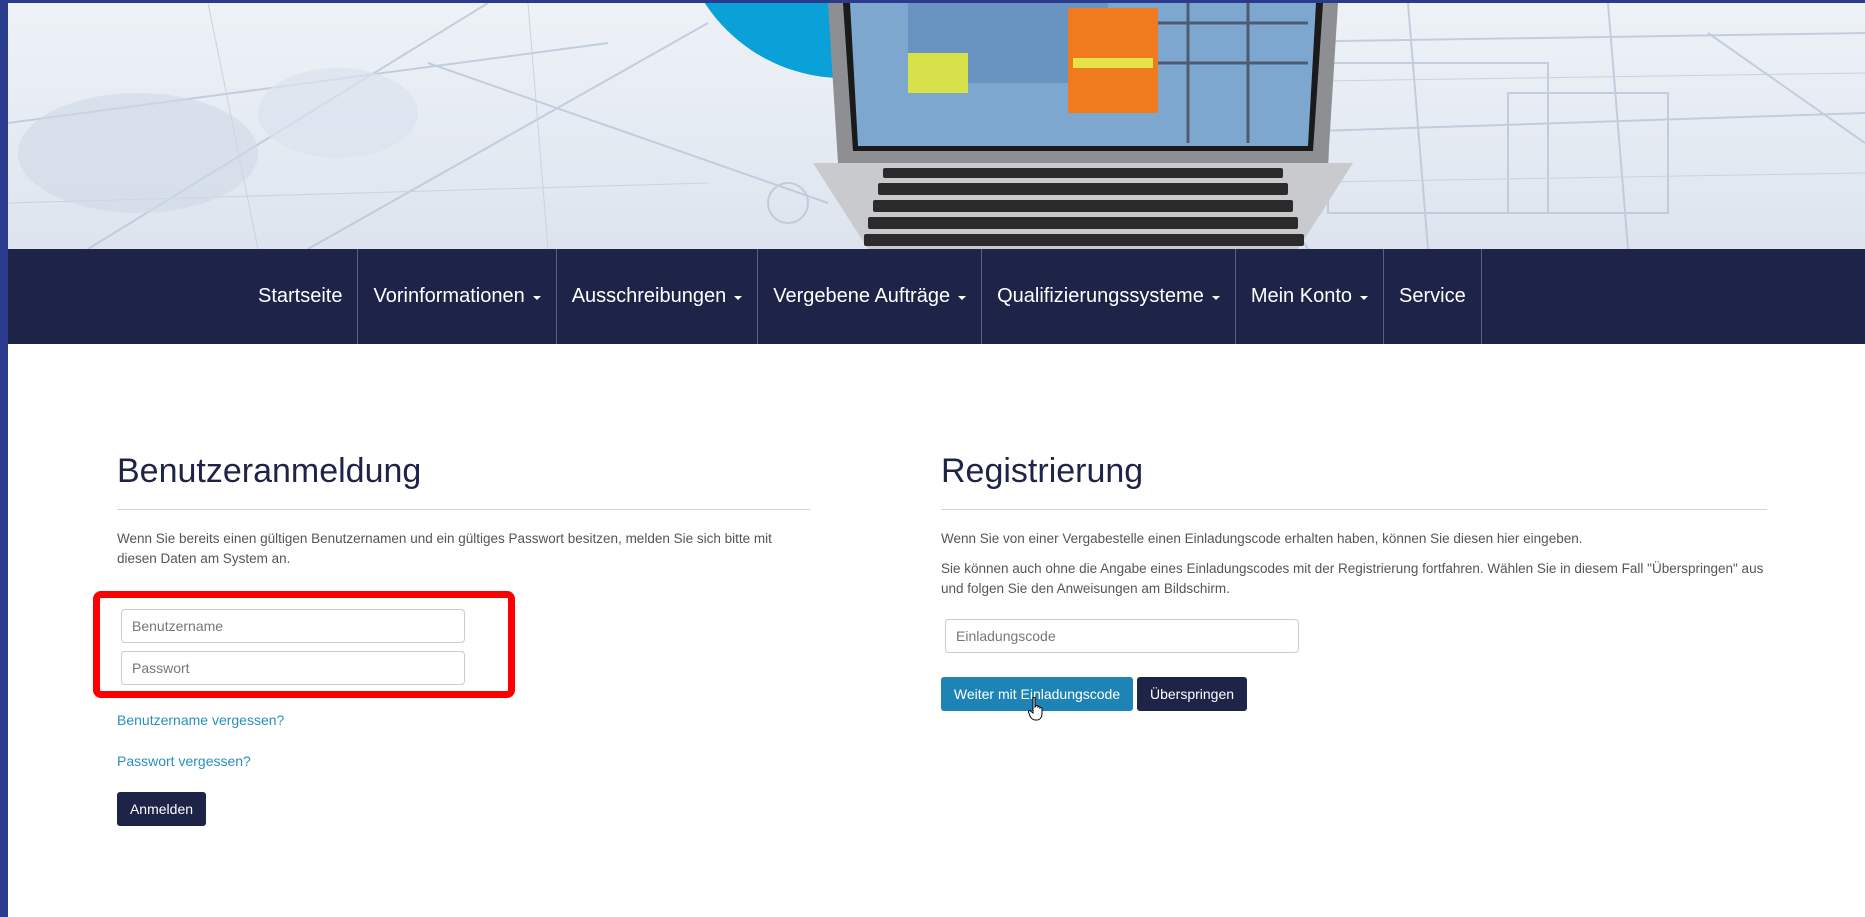  What do you see at coordinates (200, 720) in the screenshot?
I see `forgot-username-link: Benutzername vergessen?` at bounding box center [200, 720].